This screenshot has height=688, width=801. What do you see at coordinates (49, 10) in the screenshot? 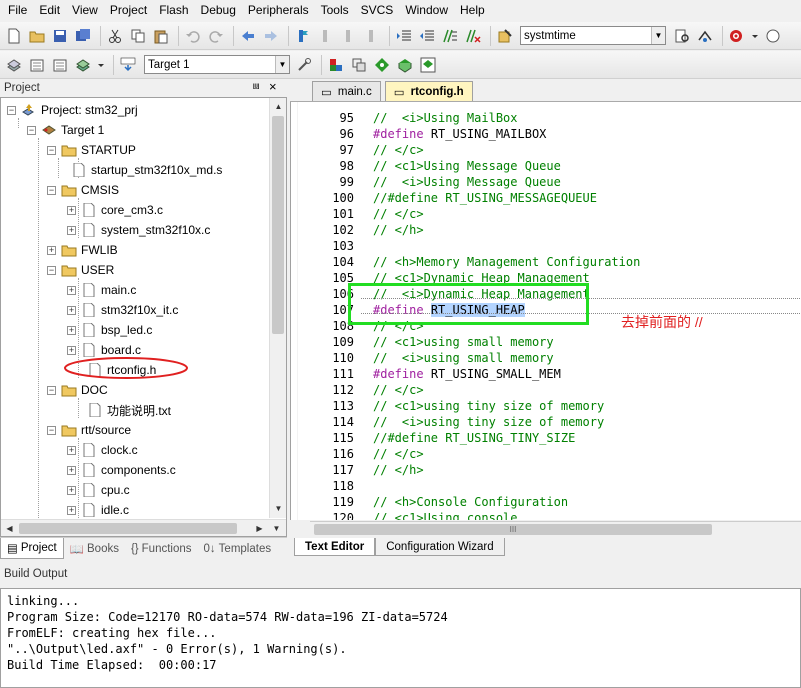
I see `menu-edit: Edit` at bounding box center [49, 10].